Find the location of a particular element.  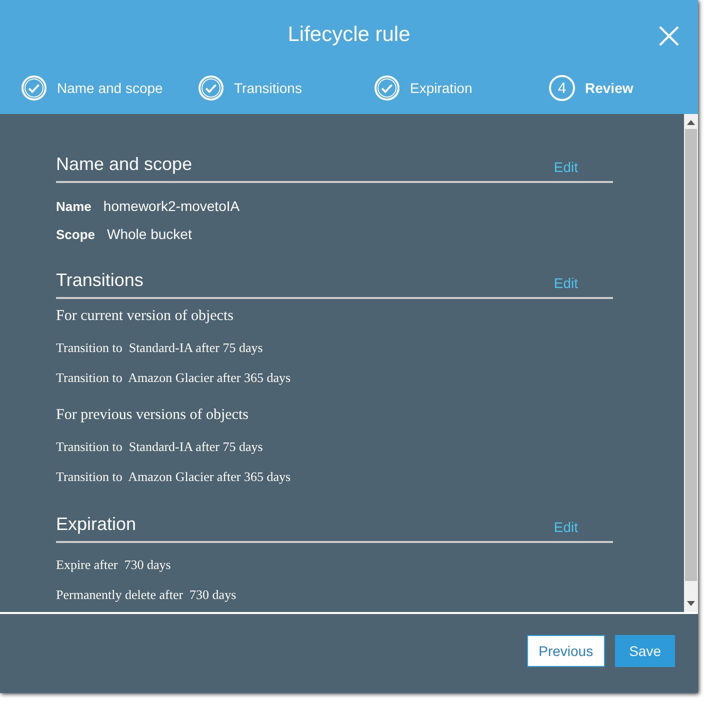

field-value: homework2-movetoIA is located at coordinates (171, 206).